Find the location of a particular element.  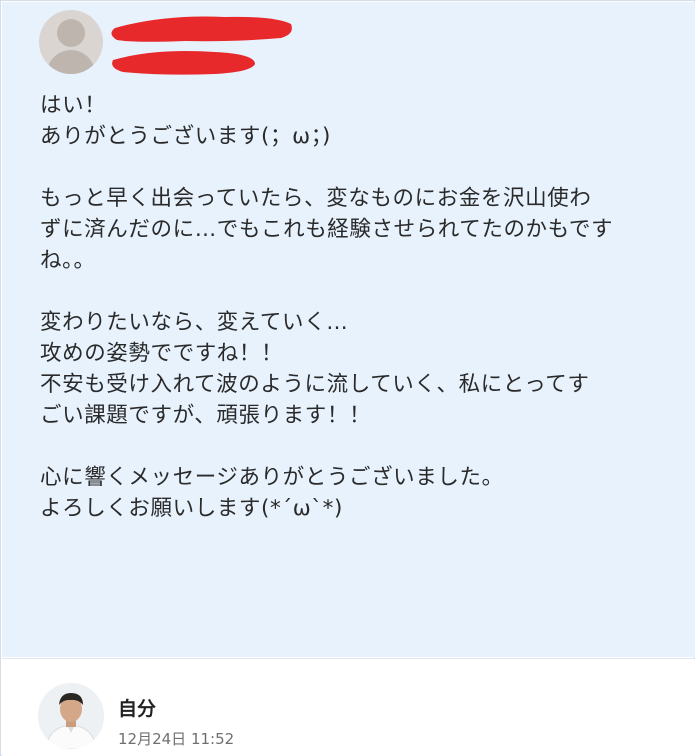

message-line: 攻めの姿勢でですね！！ is located at coordinates (162, 353).